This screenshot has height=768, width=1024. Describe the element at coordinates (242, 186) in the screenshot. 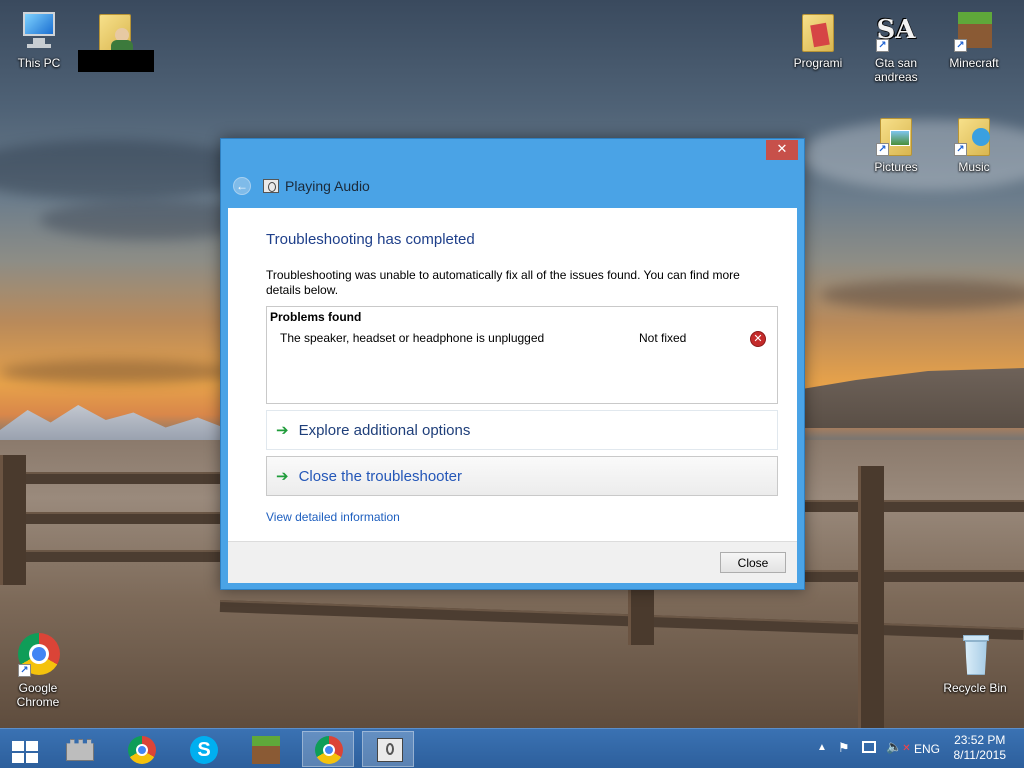

I see `back-button: ←` at that location.